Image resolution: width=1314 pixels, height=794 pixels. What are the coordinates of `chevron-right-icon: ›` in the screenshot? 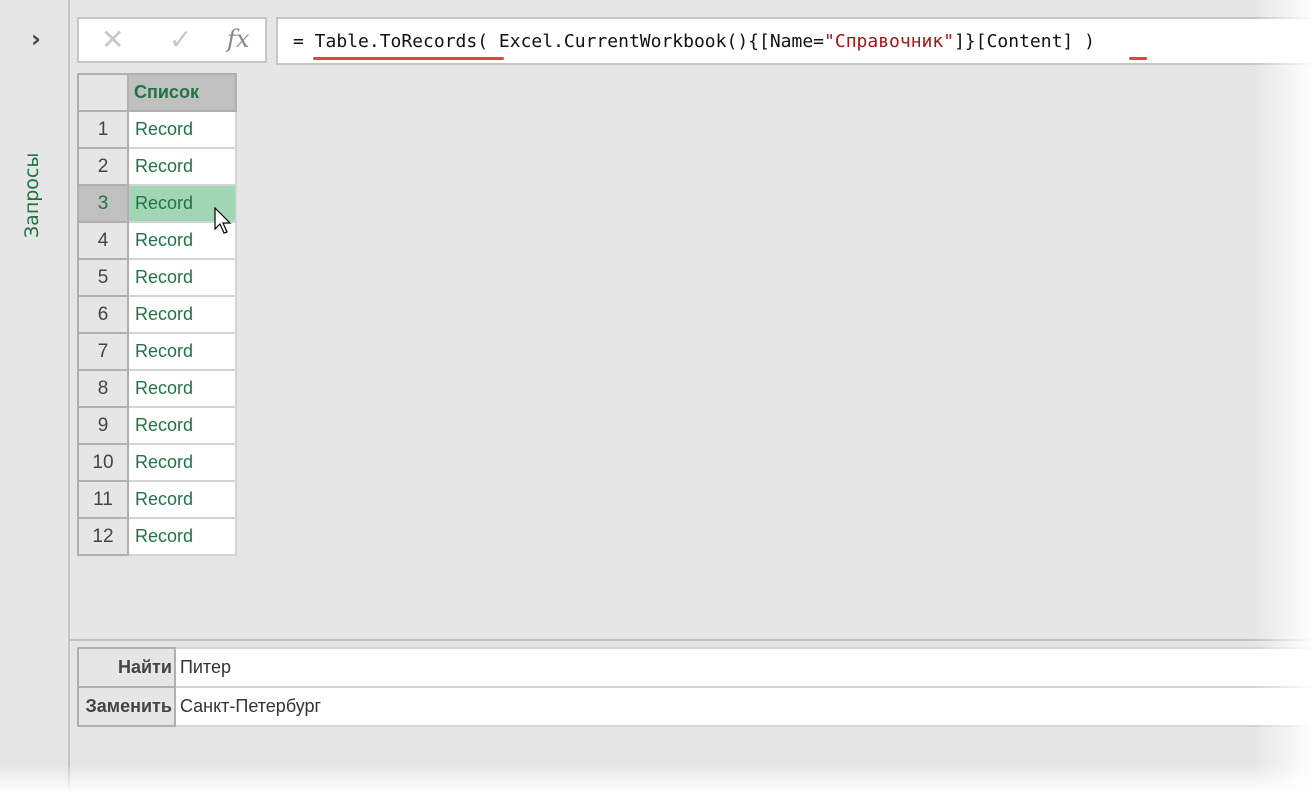 It's located at (36, 39).